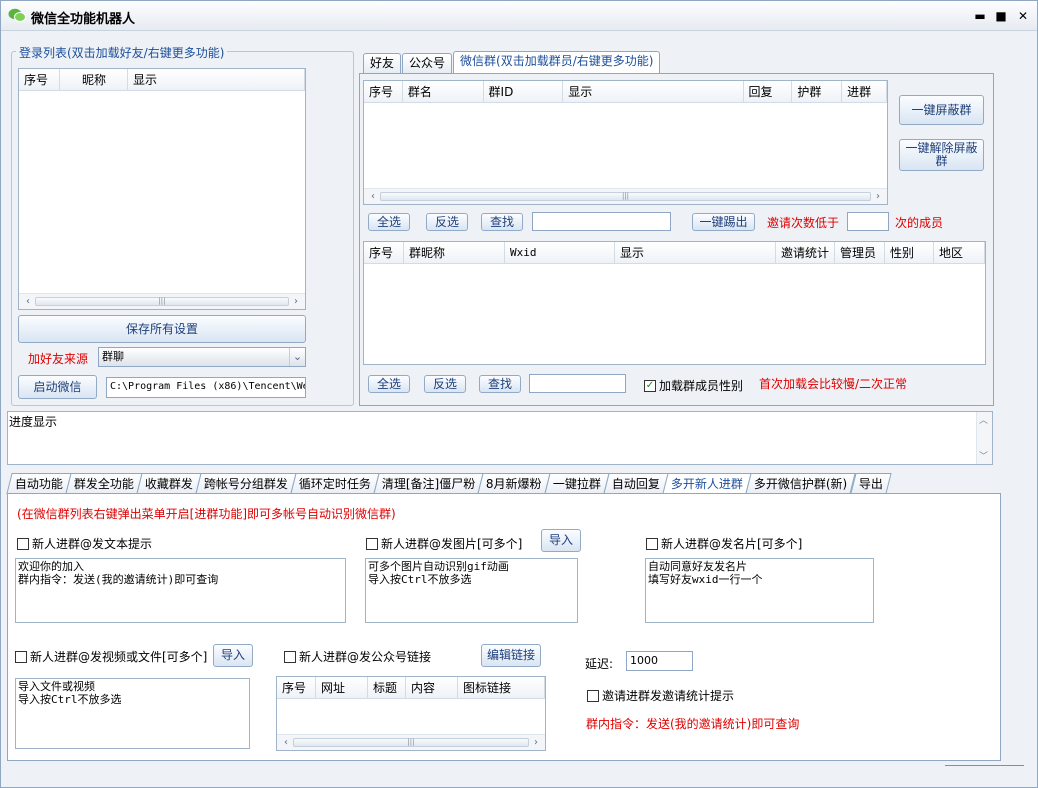 The image size is (1038, 788). What do you see at coordinates (636, 483) in the screenshot?
I see `tab-auto-reply: 自动回复` at bounding box center [636, 483].